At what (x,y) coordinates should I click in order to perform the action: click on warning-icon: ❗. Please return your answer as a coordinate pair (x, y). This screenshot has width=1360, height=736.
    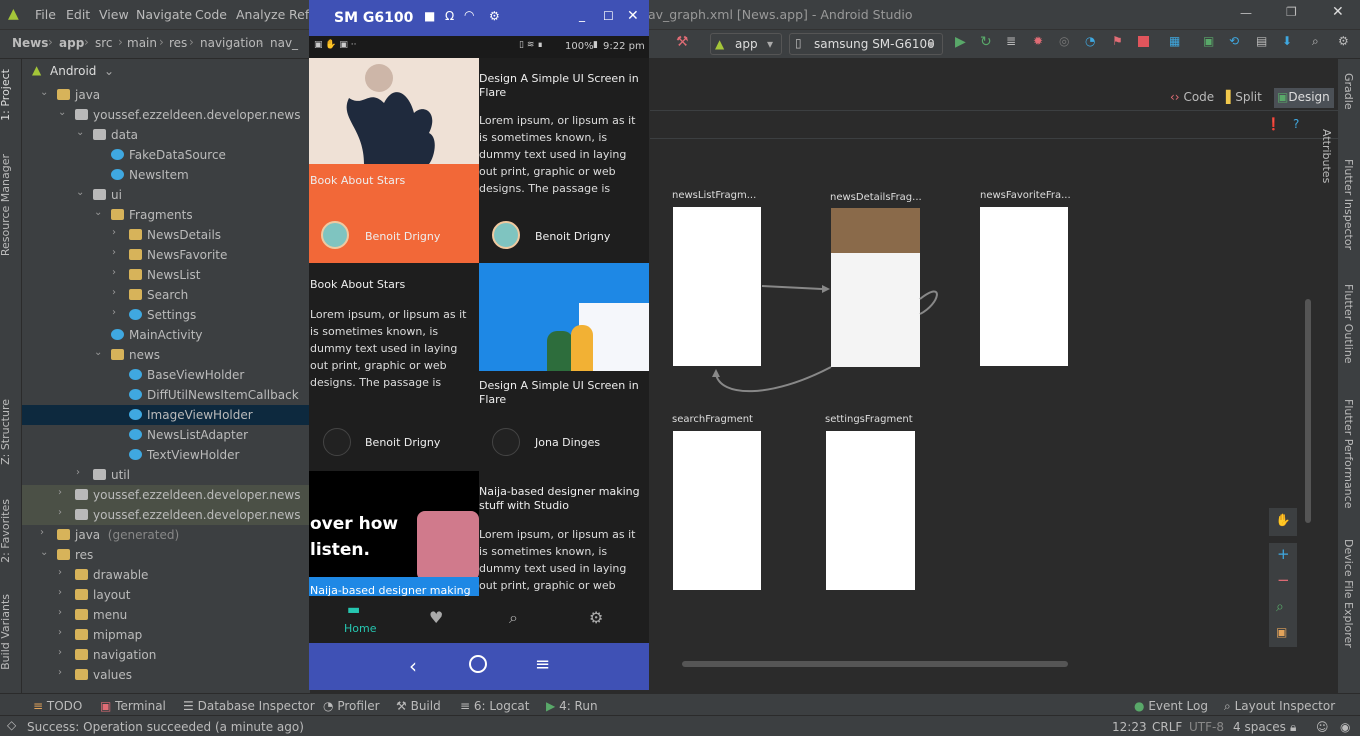
    Looking at the image, I should click on (1273, 124).